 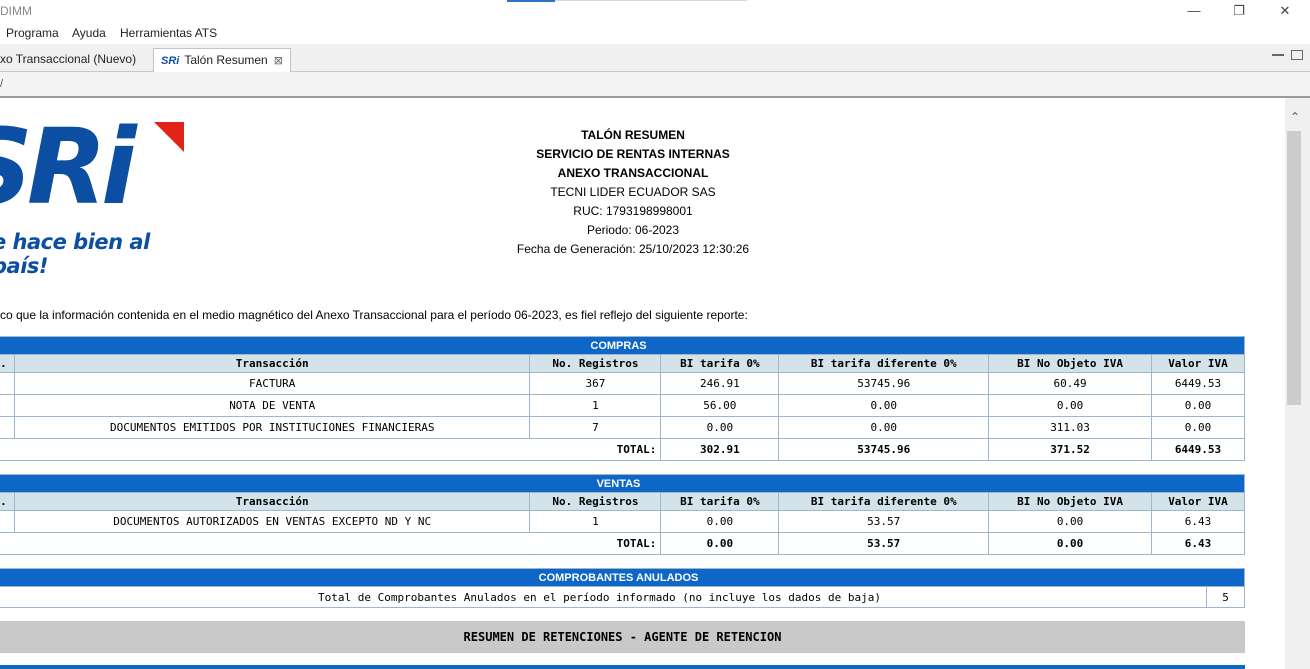 What do you see at coordinates (595, 383) in the screenshot?
I see `cell-registros: 367` at bounding box center [595, 383].